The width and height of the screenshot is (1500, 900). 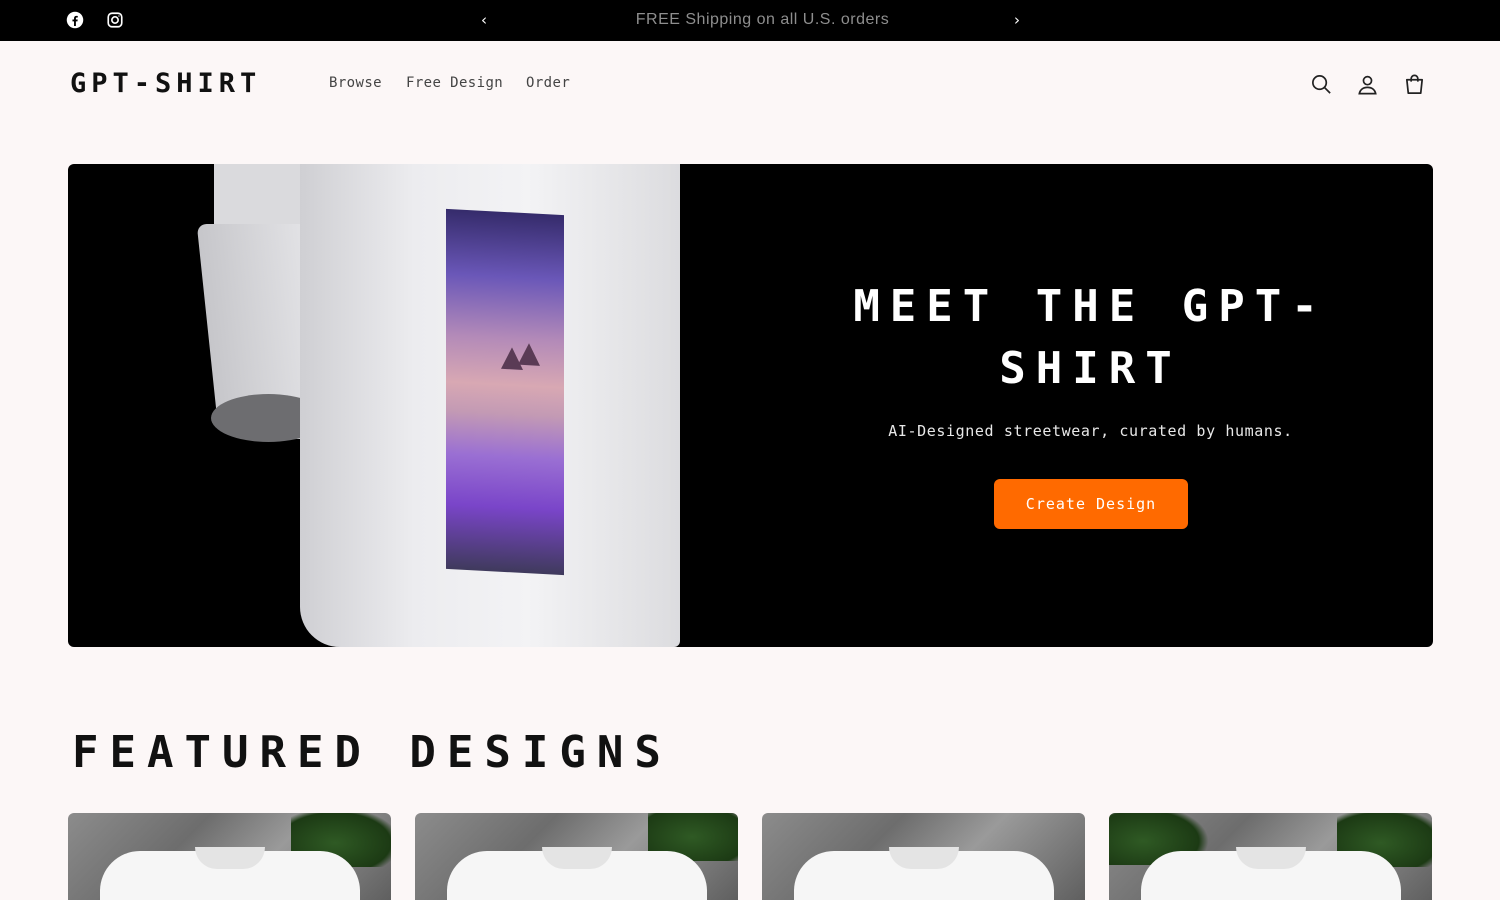 I want to click on instagram-icon, so click(x=115, y=20).